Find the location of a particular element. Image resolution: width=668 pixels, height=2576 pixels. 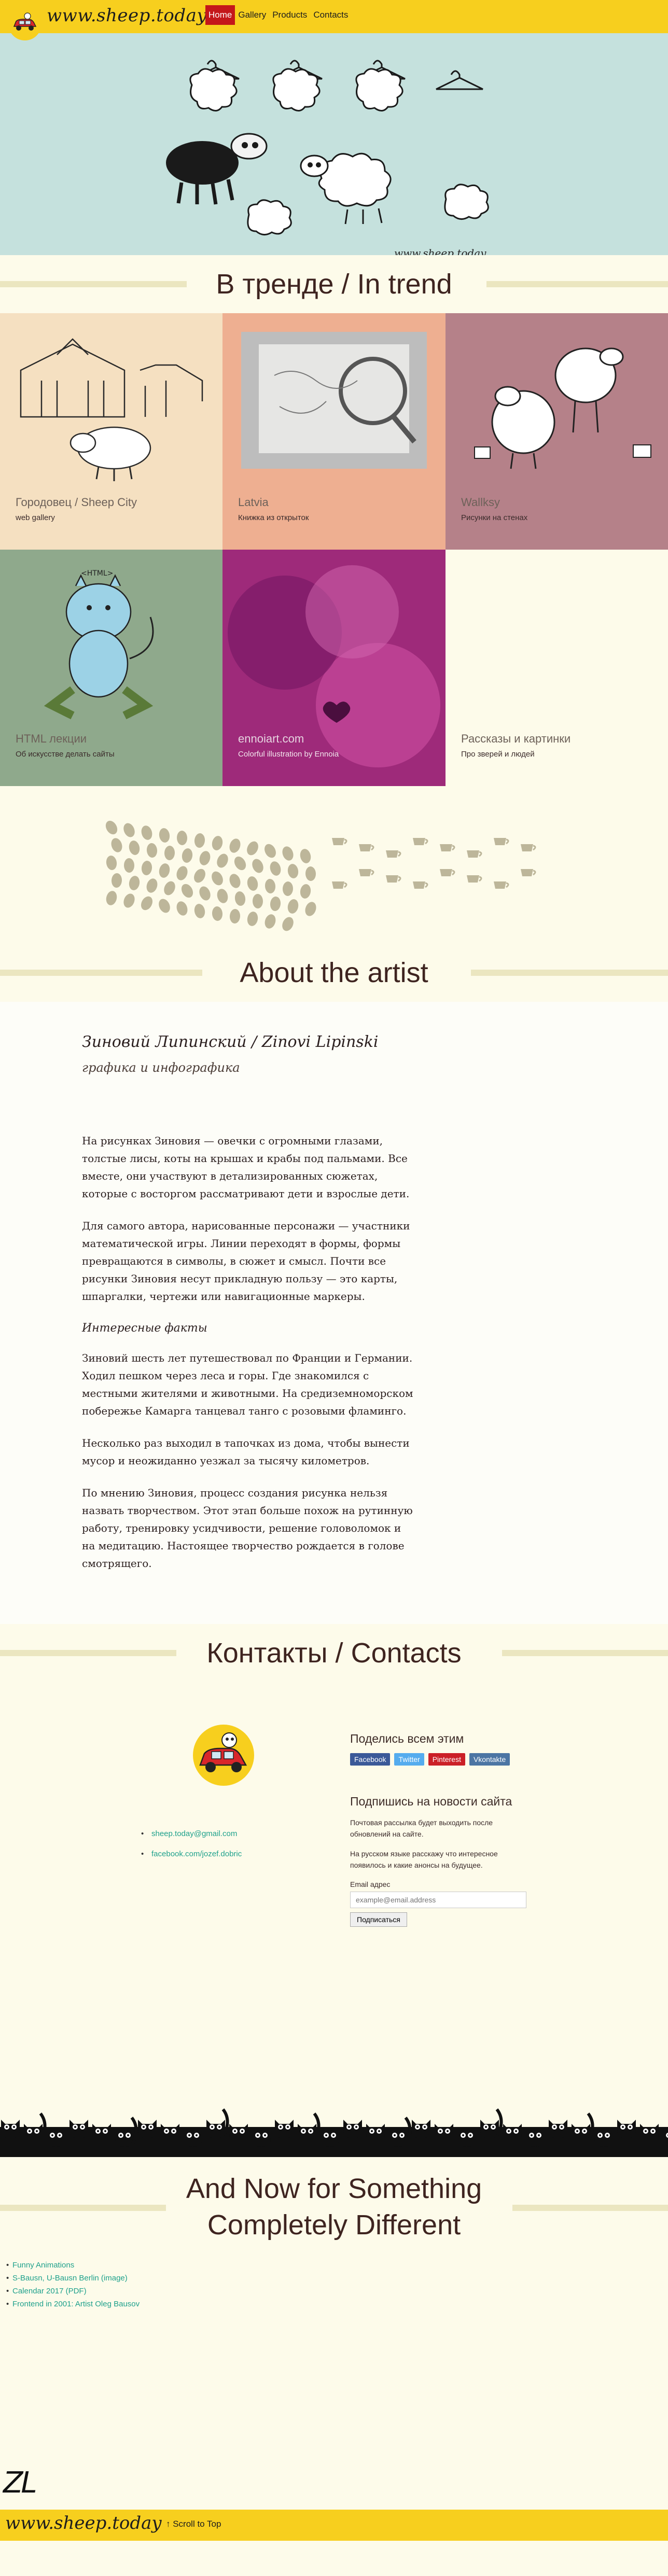

tile-latvia: Latvia Книжка из открыток is located at coordinates (334, 431).